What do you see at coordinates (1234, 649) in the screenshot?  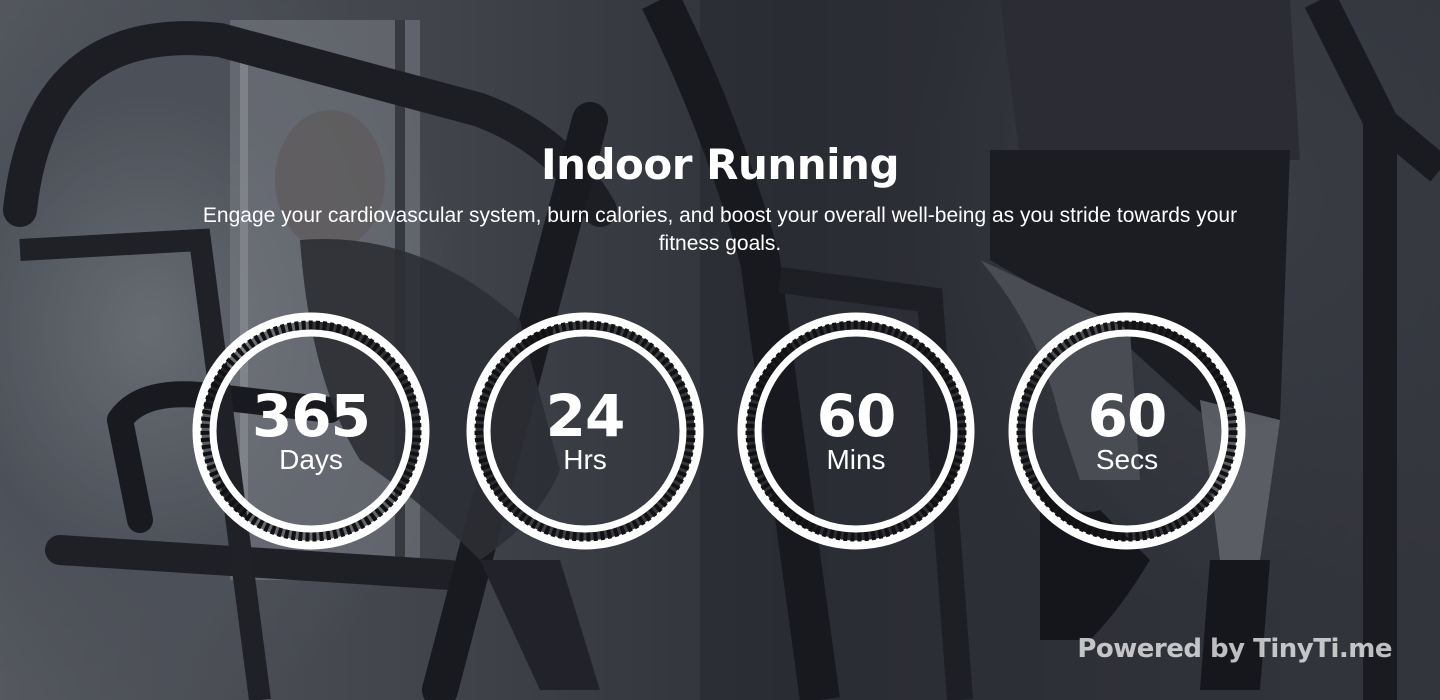 I see `powered-by-link: Powered by TinyTi.me` at bounding box center [1234, 649].